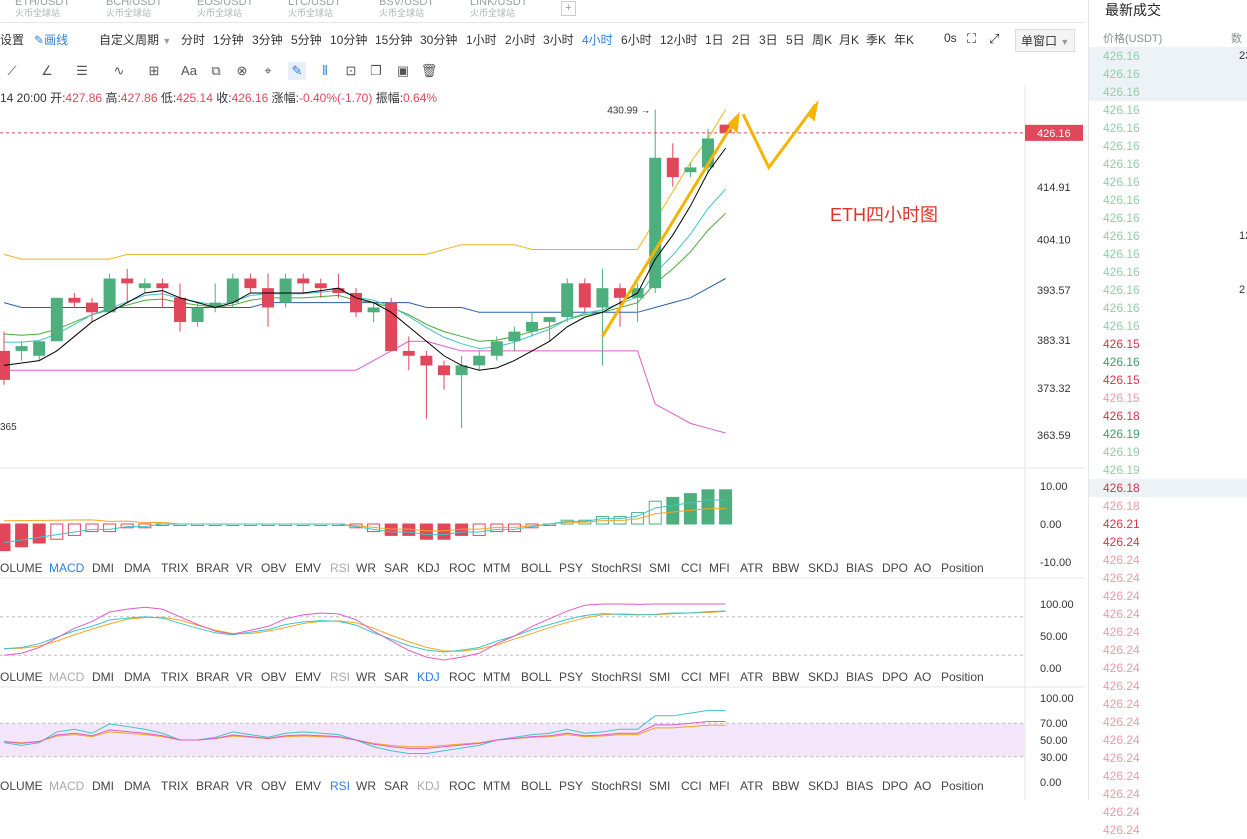 The height and width of the screenshot is (839, 1247). I want to click on kdj-j-line, so click(364, 632).